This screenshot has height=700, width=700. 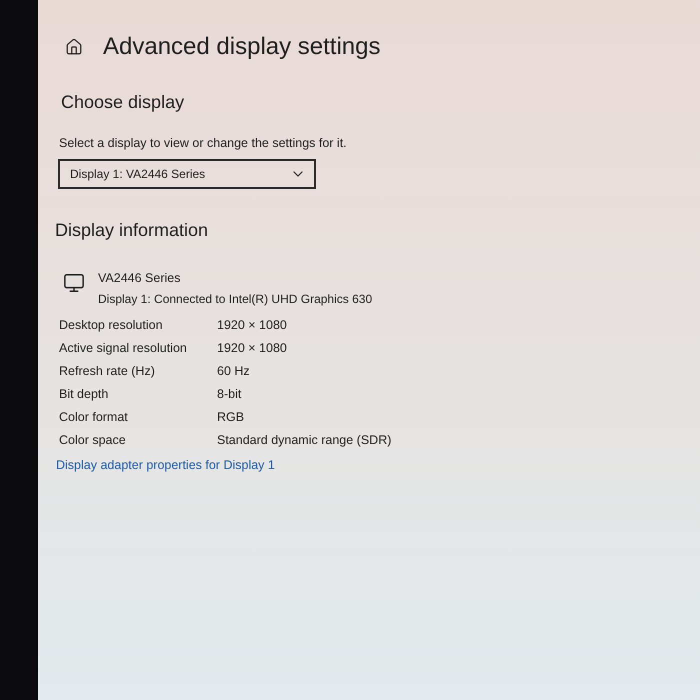 What do you see at coordinates (234, 371) in the screenshot?
I see `info-value: 60 Hz` at bounding box center [234, 371].